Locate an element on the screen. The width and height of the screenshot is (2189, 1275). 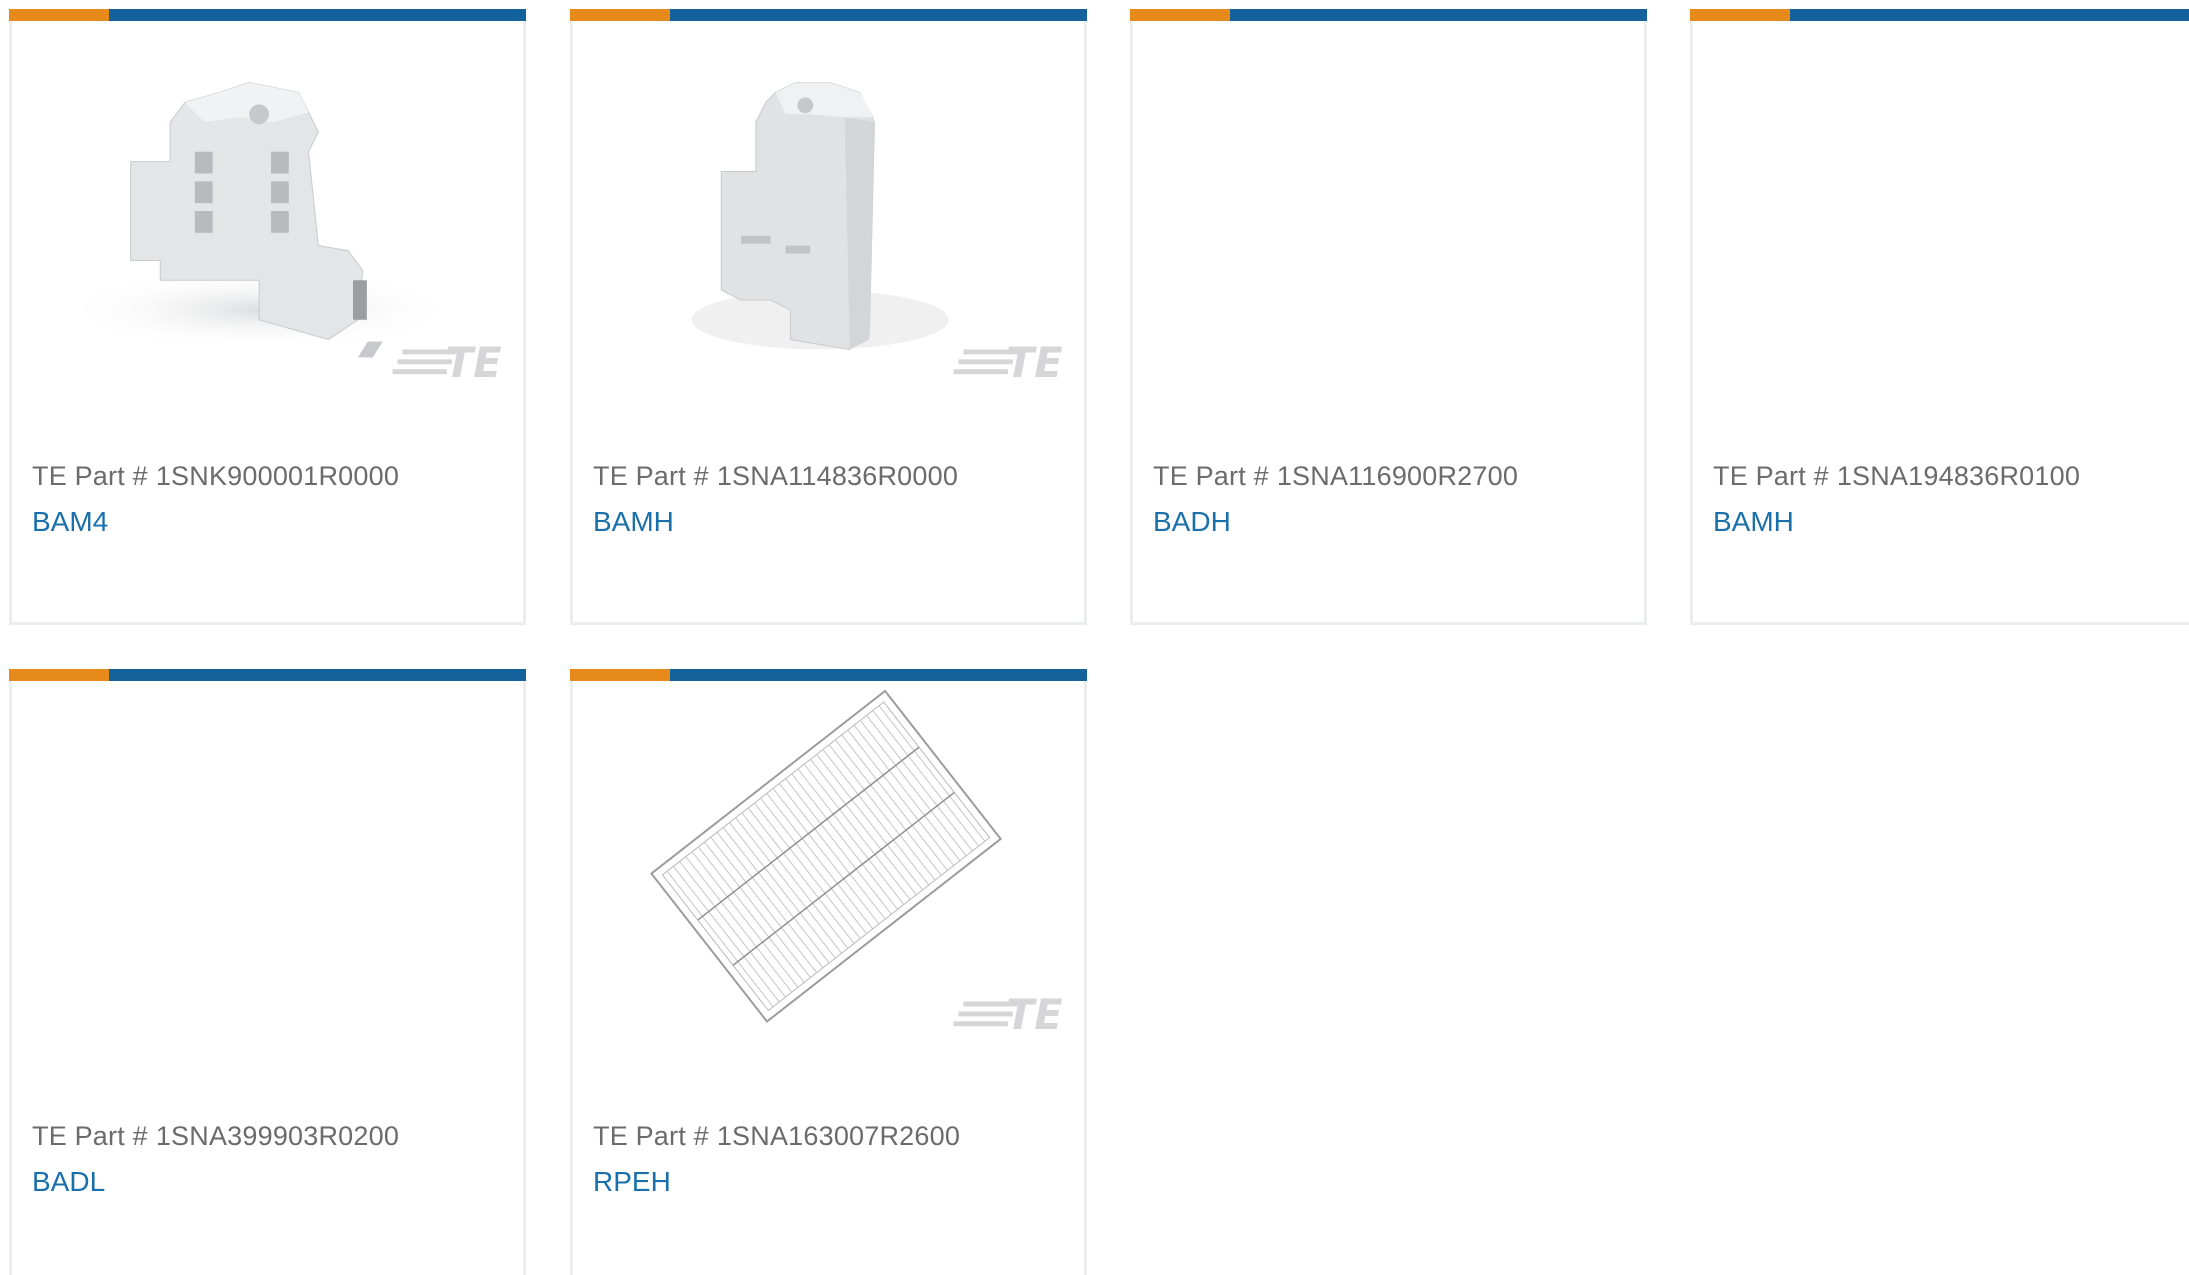
end-bracket-narrow-icon: TE is located at coordinates (877, 234).